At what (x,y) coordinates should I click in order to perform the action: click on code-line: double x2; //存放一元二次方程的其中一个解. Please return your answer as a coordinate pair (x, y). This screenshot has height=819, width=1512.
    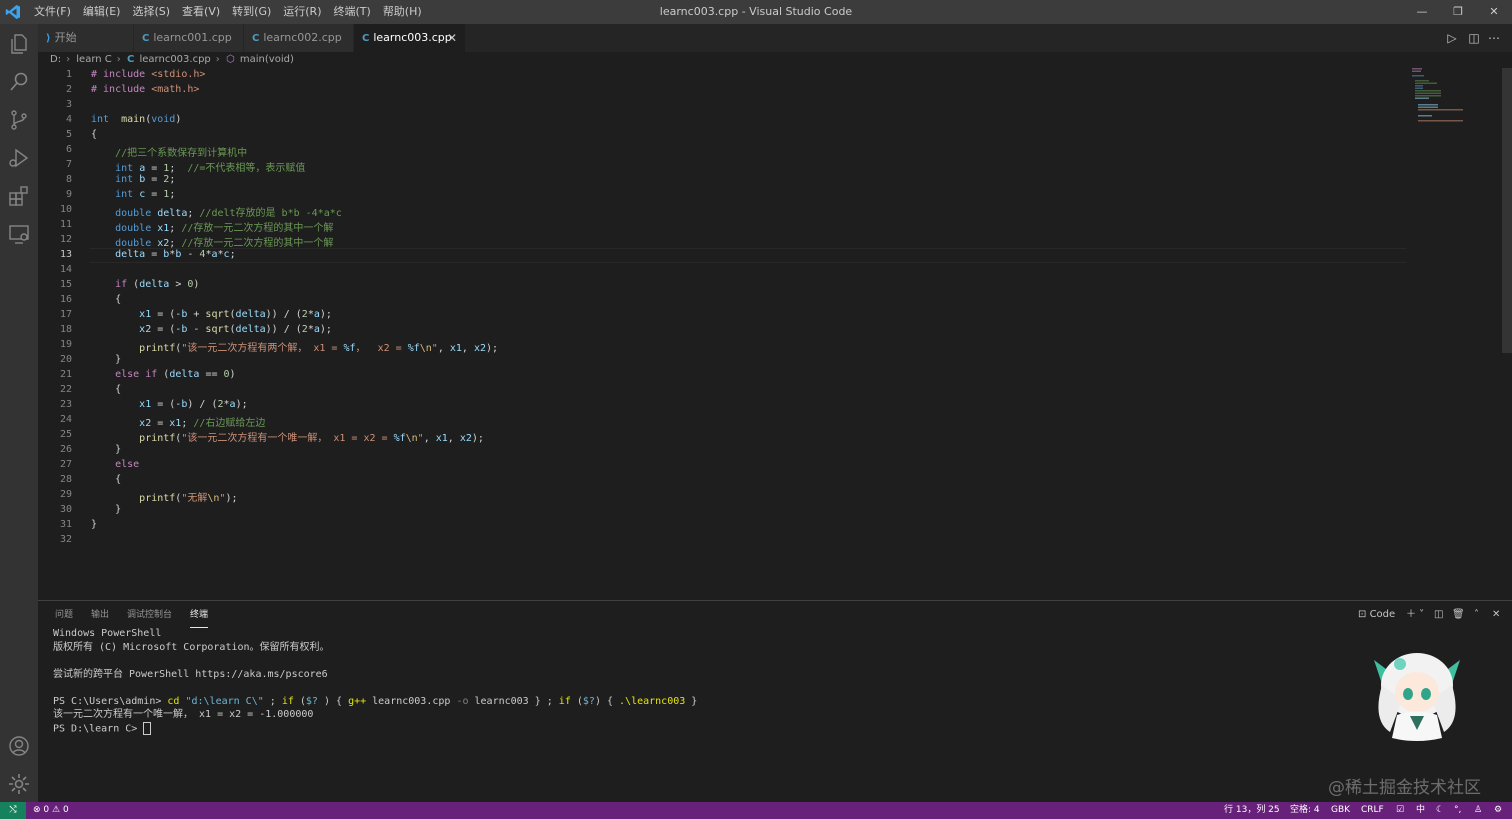
    Looking at the image, I should click on (212, 241).